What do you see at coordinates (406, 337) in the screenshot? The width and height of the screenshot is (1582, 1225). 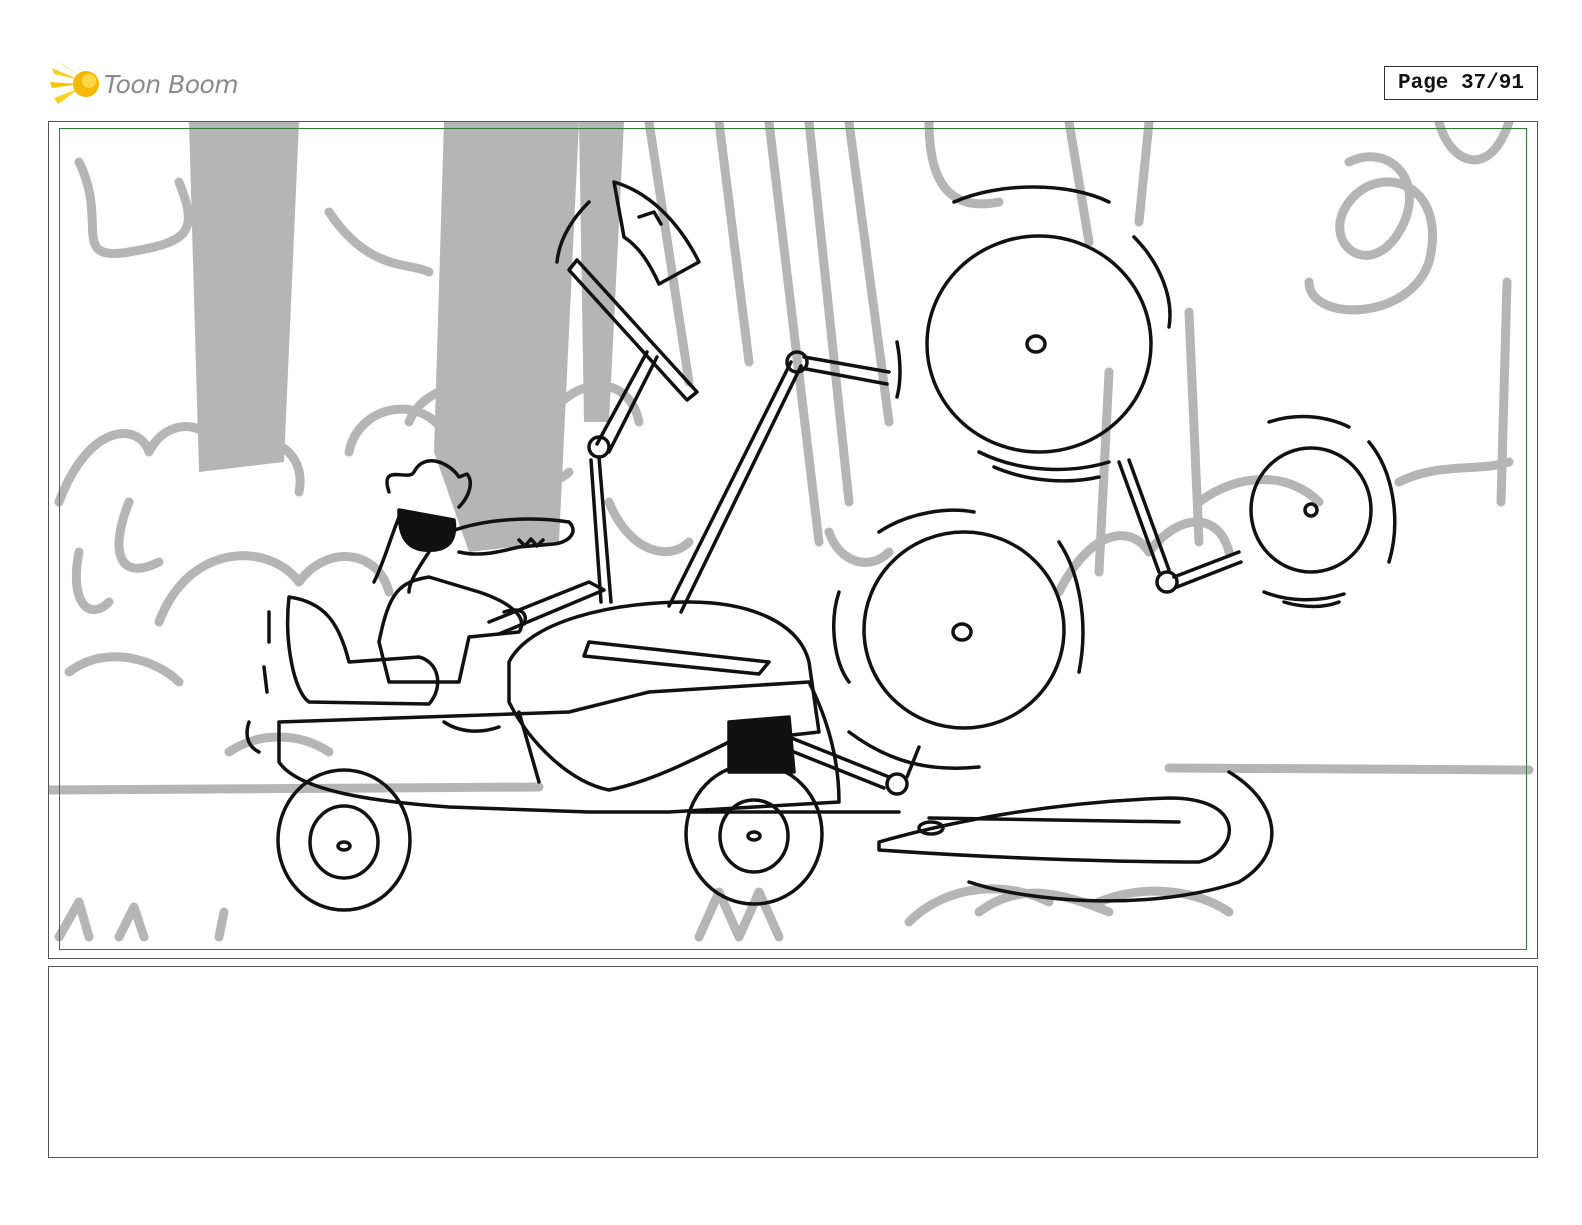 I see `background-trees` at bounding box center [406, 337].